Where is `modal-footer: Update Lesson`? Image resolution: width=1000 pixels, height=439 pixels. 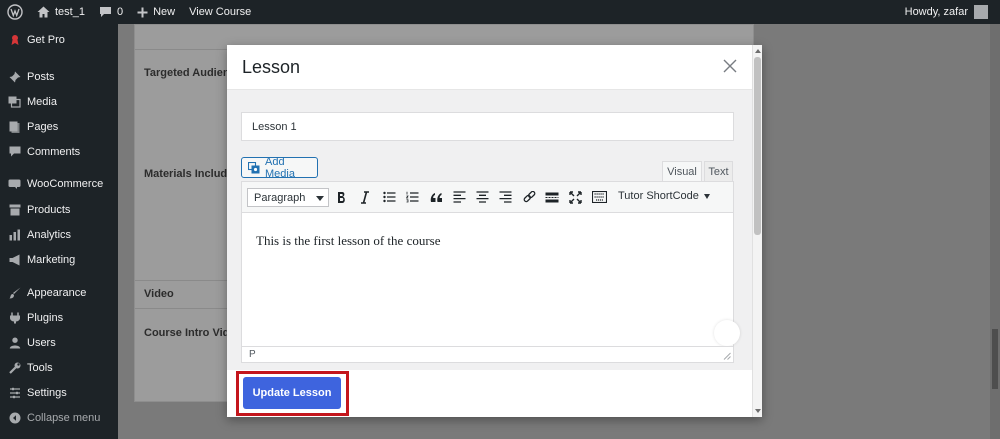 modal-footer: Update Lesson is located at coordinates (489, 393).